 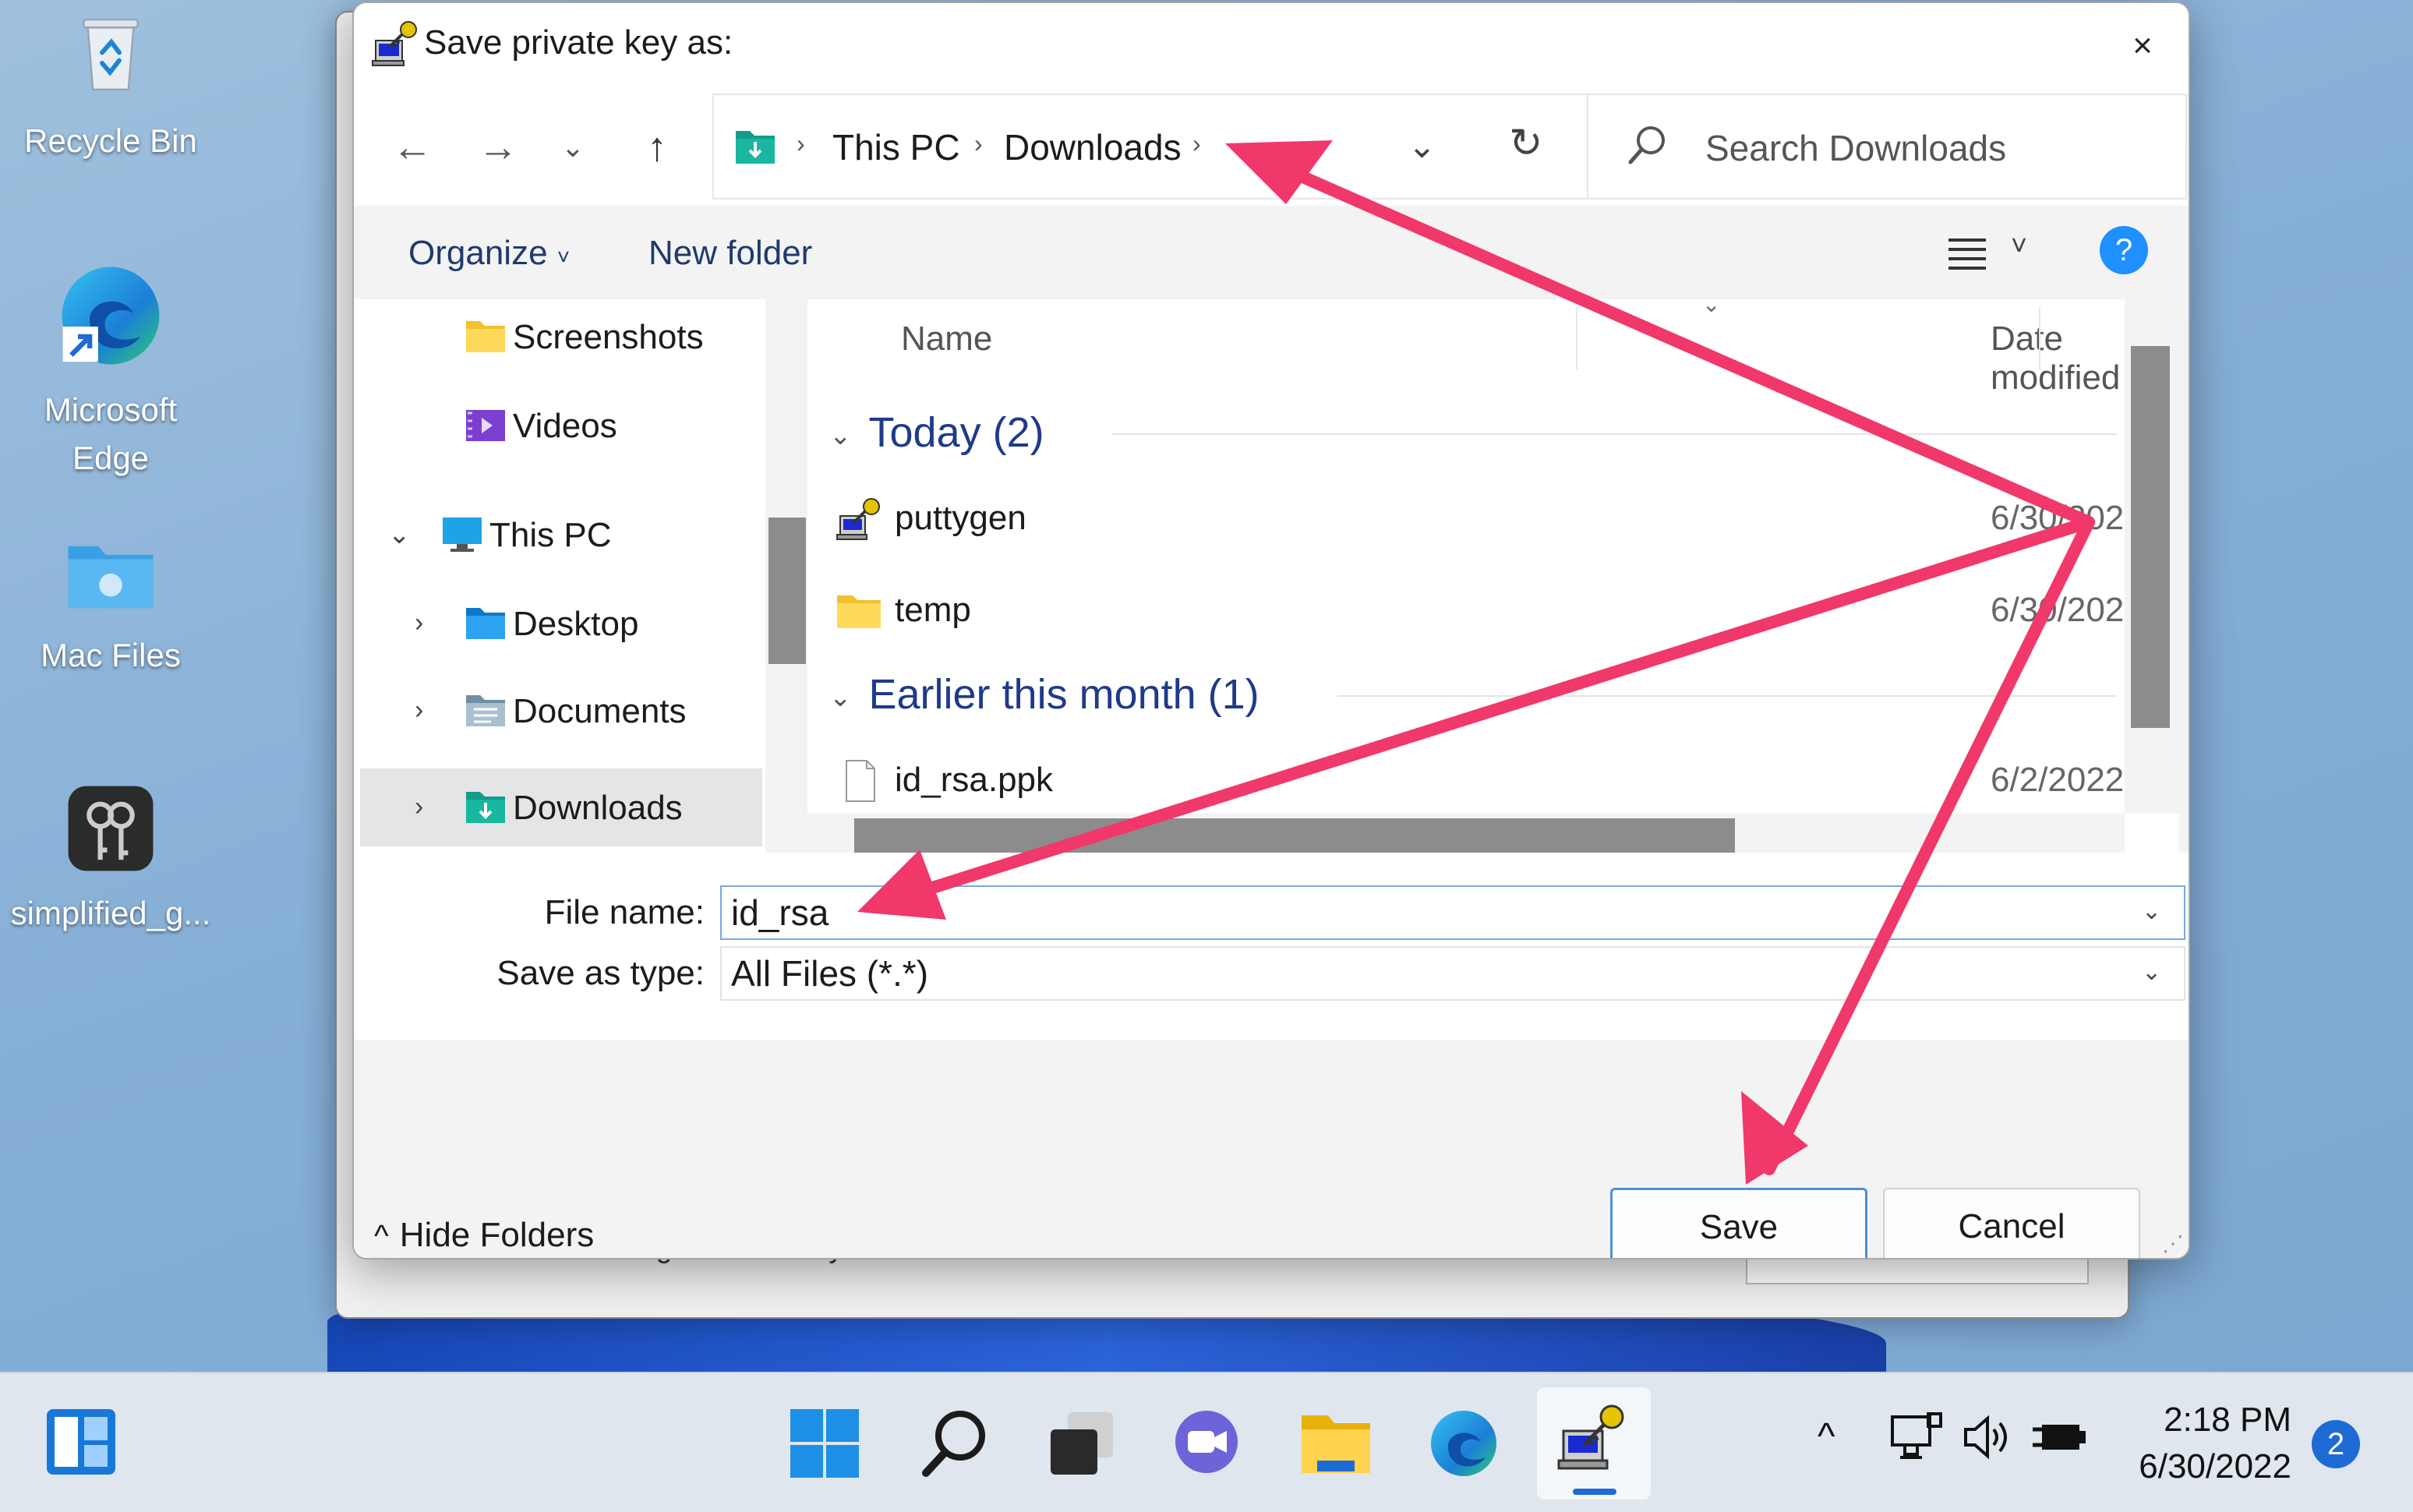 What do you see at coordinates (2058, 610) in the screenshot?
I see `file-date: 6/30/2022 2:16 PM` at bounding box center [2058, 610].